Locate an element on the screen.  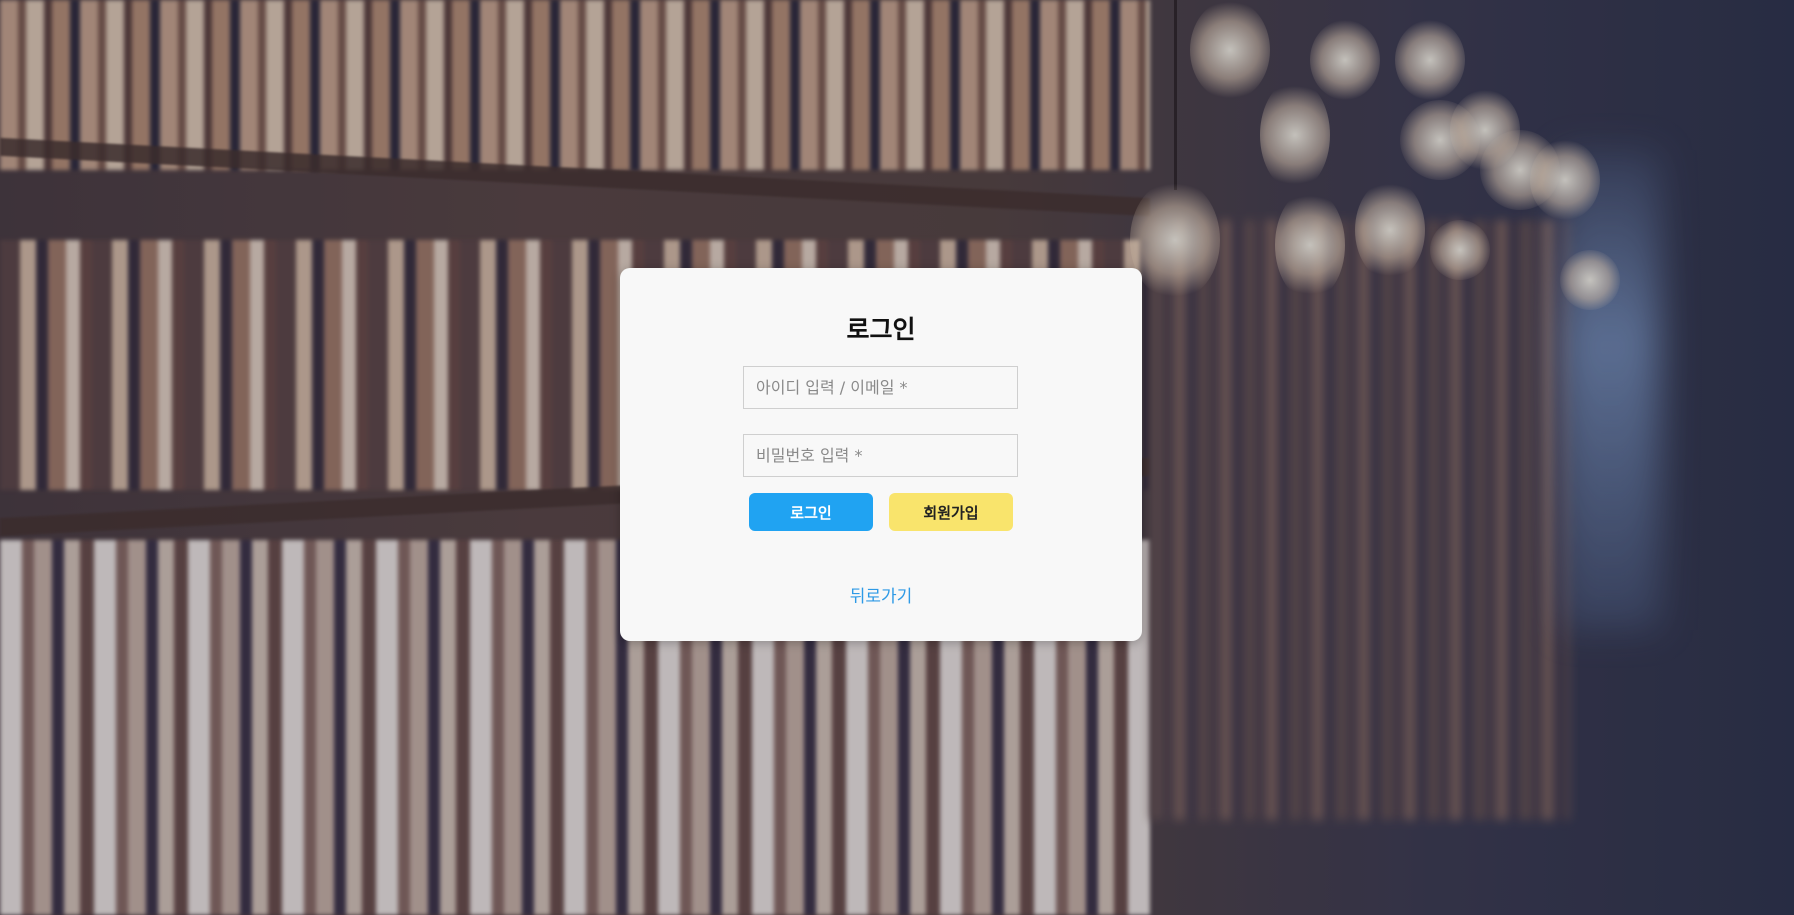
login-button: 로그인 is located at coordinates (811, 512).